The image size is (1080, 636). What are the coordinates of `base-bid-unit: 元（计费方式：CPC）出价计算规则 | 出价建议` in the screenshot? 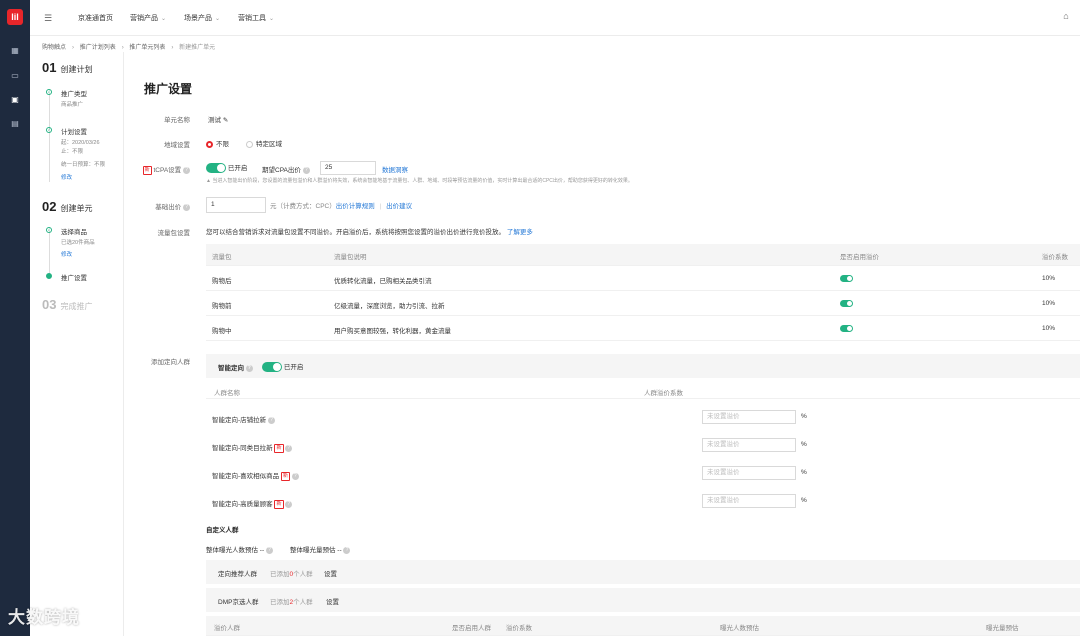 It's located at (341, 206).